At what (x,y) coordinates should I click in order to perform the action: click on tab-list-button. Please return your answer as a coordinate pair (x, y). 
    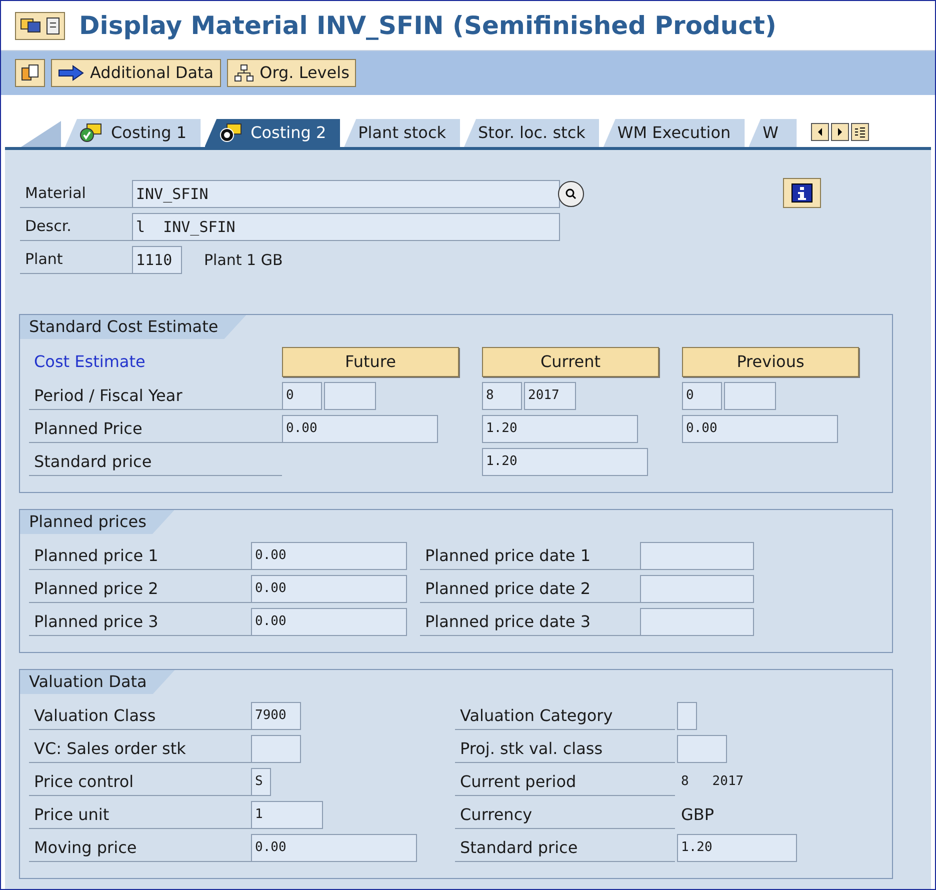
    Looking at the image, I should click on (859, 132).